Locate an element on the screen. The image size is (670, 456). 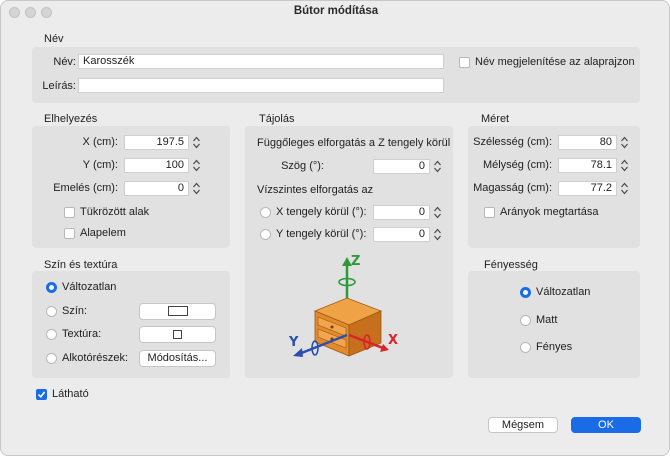
visible-checkbox is located at coordinates (41, 394).